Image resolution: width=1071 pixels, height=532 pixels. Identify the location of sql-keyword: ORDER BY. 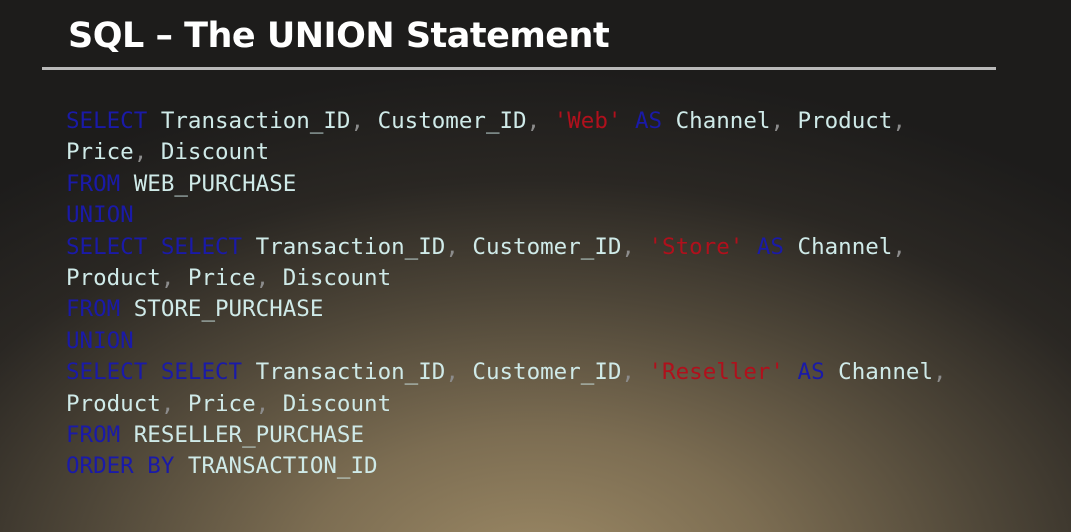
(120, 466).